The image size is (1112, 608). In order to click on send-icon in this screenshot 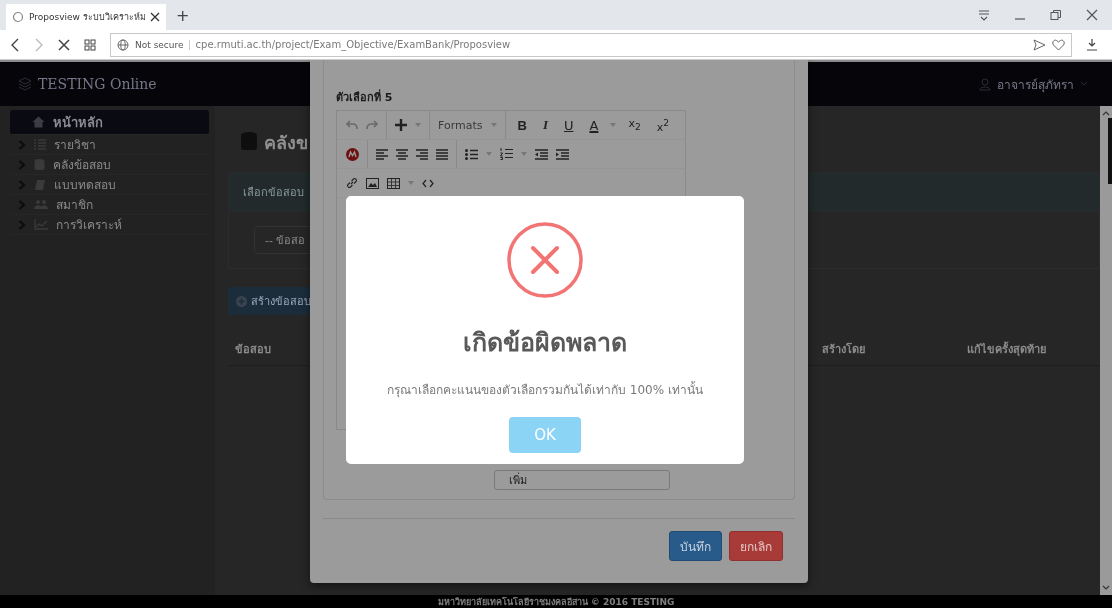, I will do `click(1039, 44)`.